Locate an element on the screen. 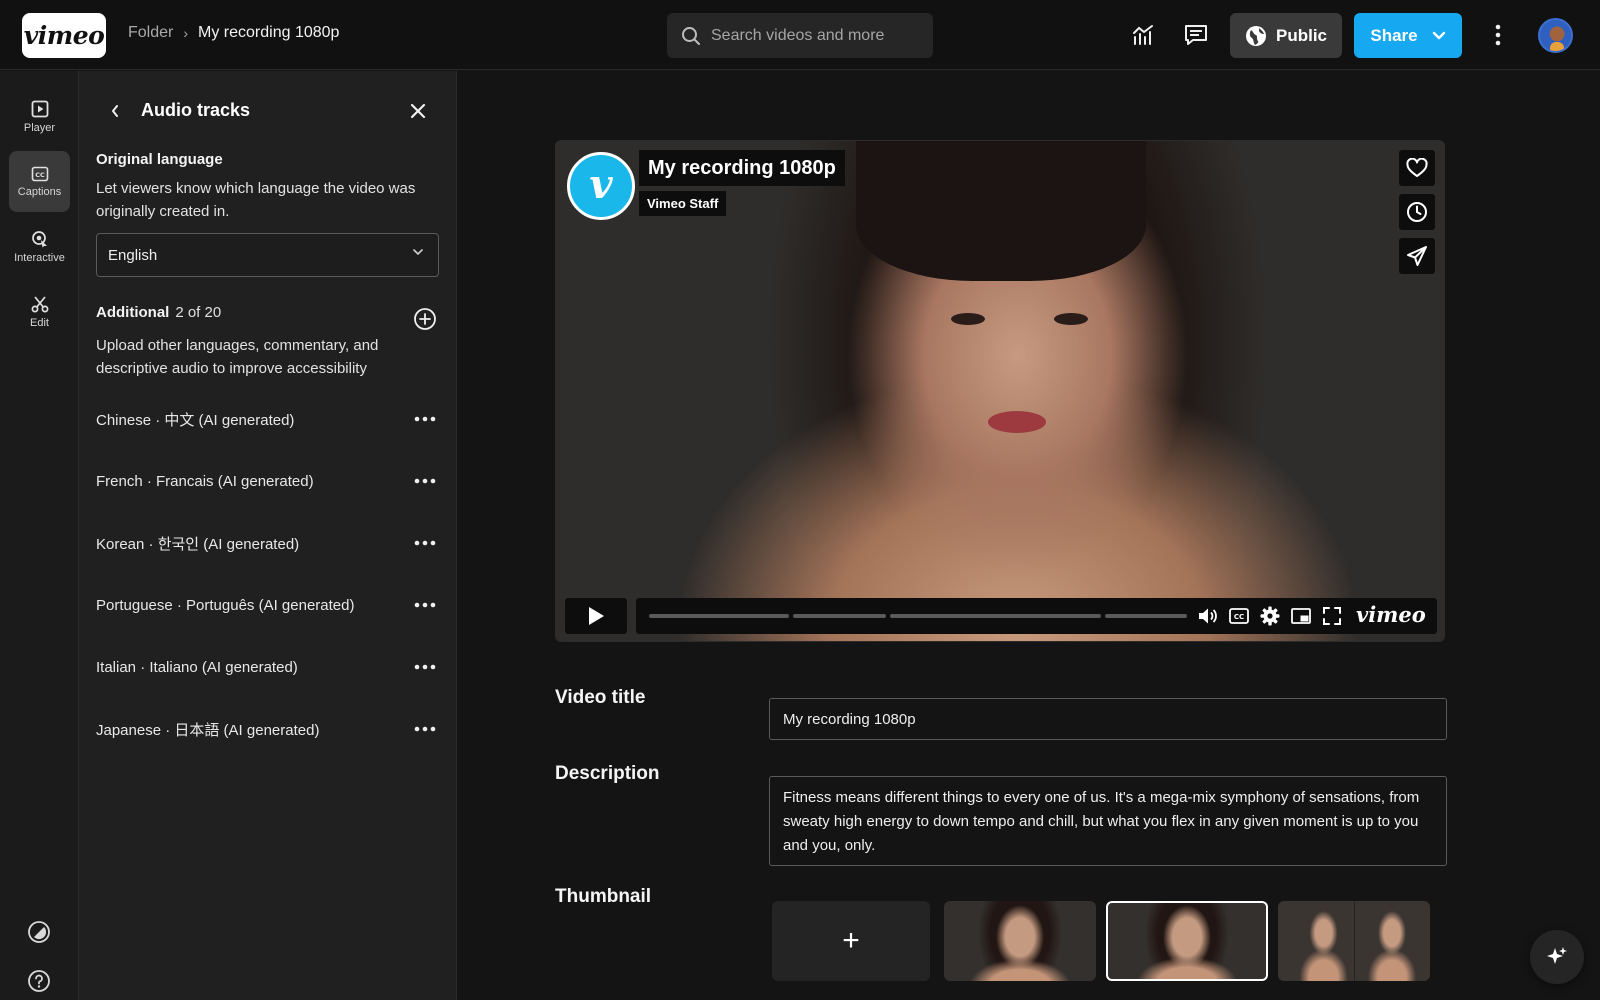 The width and height of the screenshot is (1600, 1000). vimeo-logo: vimeo is located at coordinates (64, 35).